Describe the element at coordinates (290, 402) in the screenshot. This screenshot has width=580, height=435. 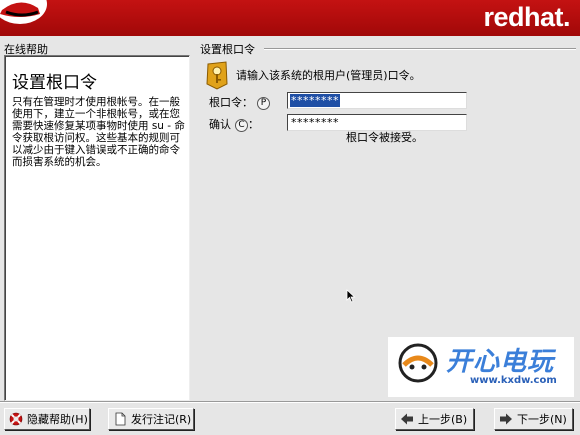
I see `bottom-divider` at that location.